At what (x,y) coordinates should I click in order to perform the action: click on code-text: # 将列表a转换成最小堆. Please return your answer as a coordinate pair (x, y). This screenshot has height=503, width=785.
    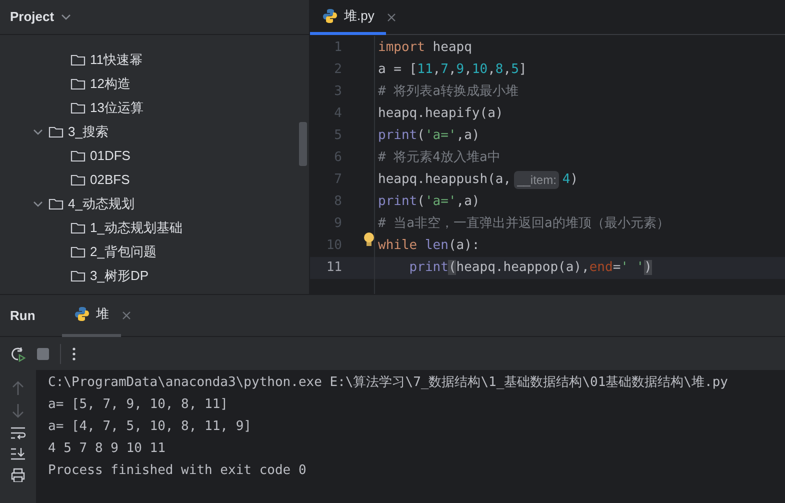
    Looking at the image, I should click on (448, 92).